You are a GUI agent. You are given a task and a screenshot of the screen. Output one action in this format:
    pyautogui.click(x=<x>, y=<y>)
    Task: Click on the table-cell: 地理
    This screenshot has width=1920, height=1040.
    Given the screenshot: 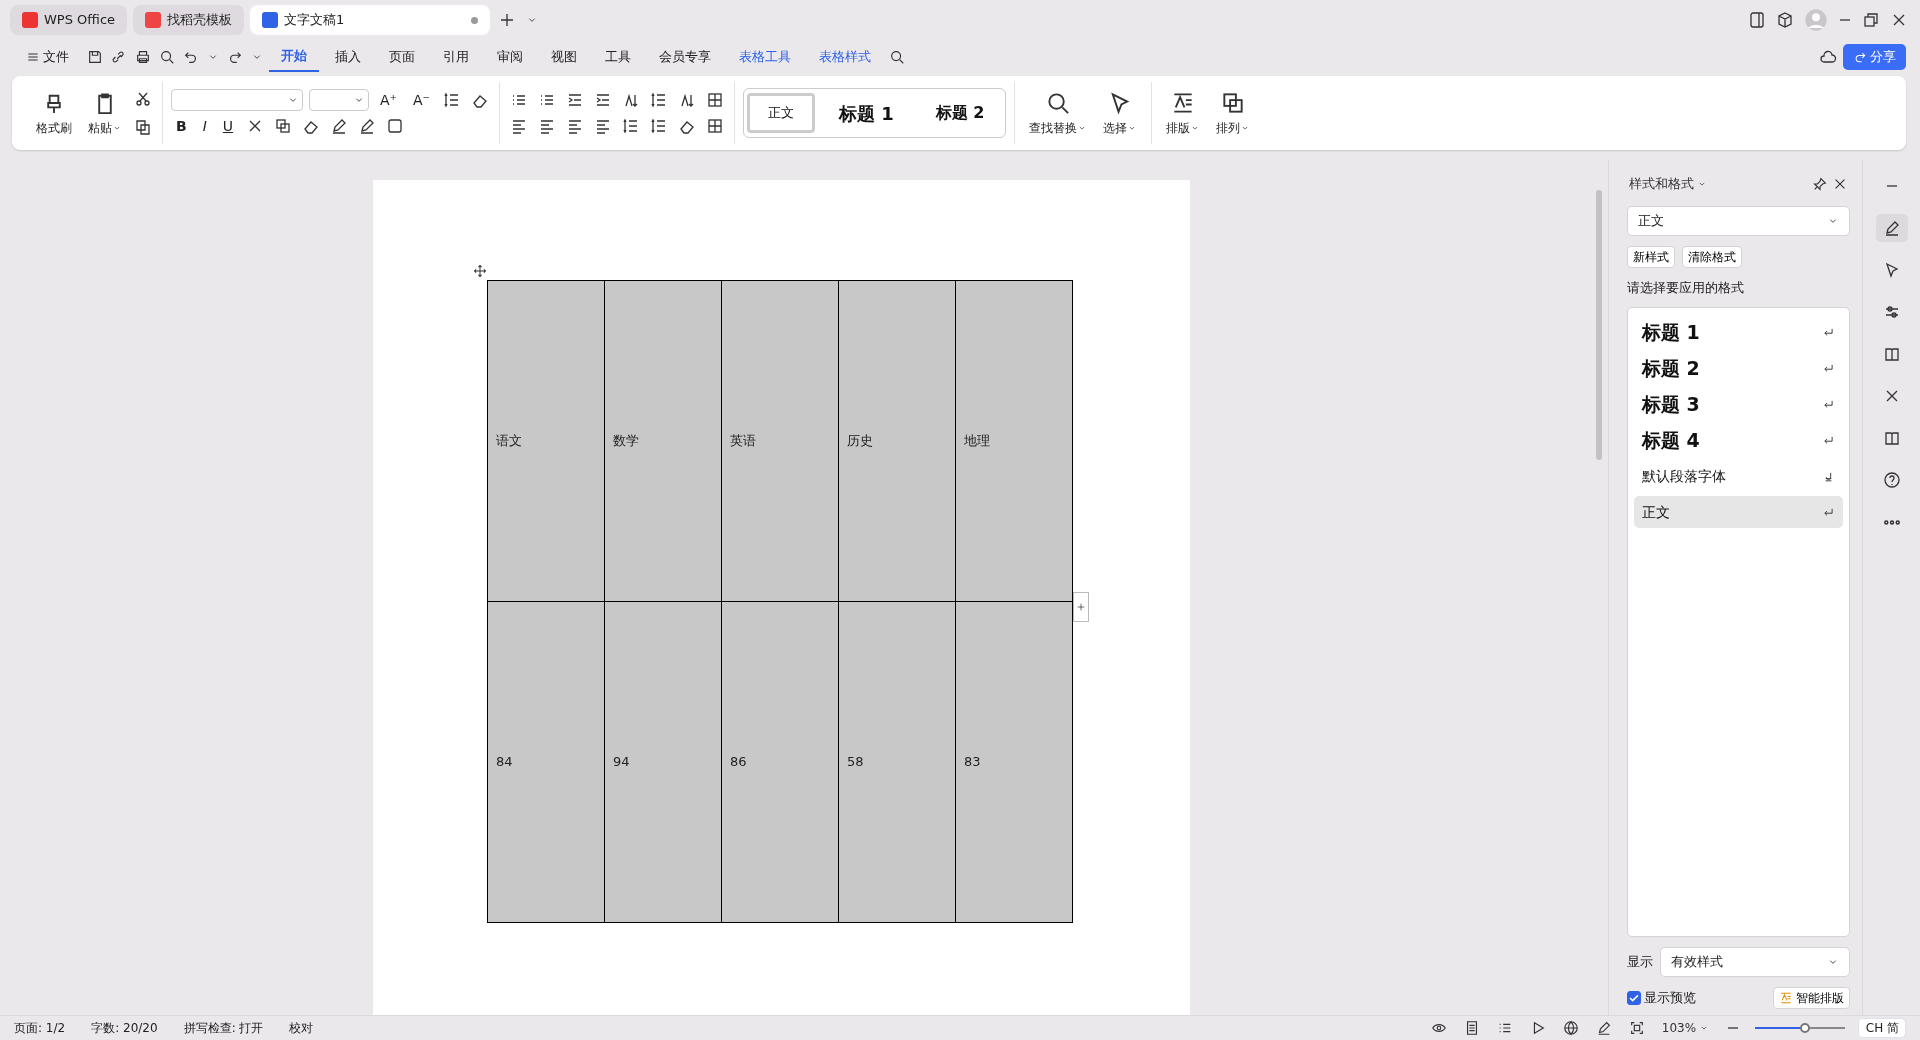 What is the action you would take?
    pyautogui.click(x=1014, y=441)
    